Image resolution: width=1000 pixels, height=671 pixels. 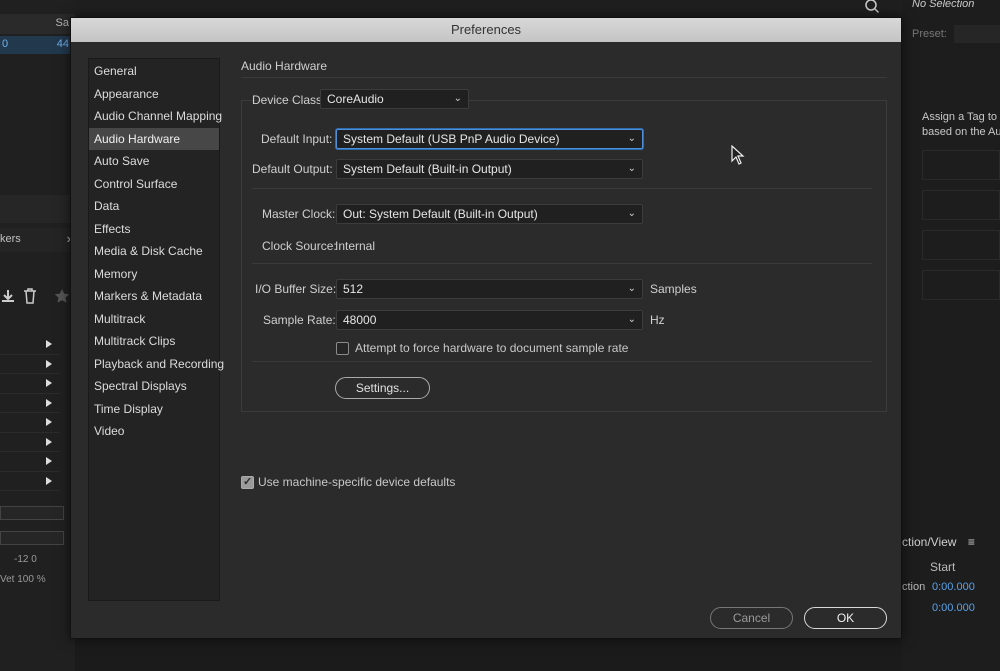 What do you see at coordinates (25, 559) in the screenshot?
I see `meter-ticks: -12 0` at bounding box center [25, 559].